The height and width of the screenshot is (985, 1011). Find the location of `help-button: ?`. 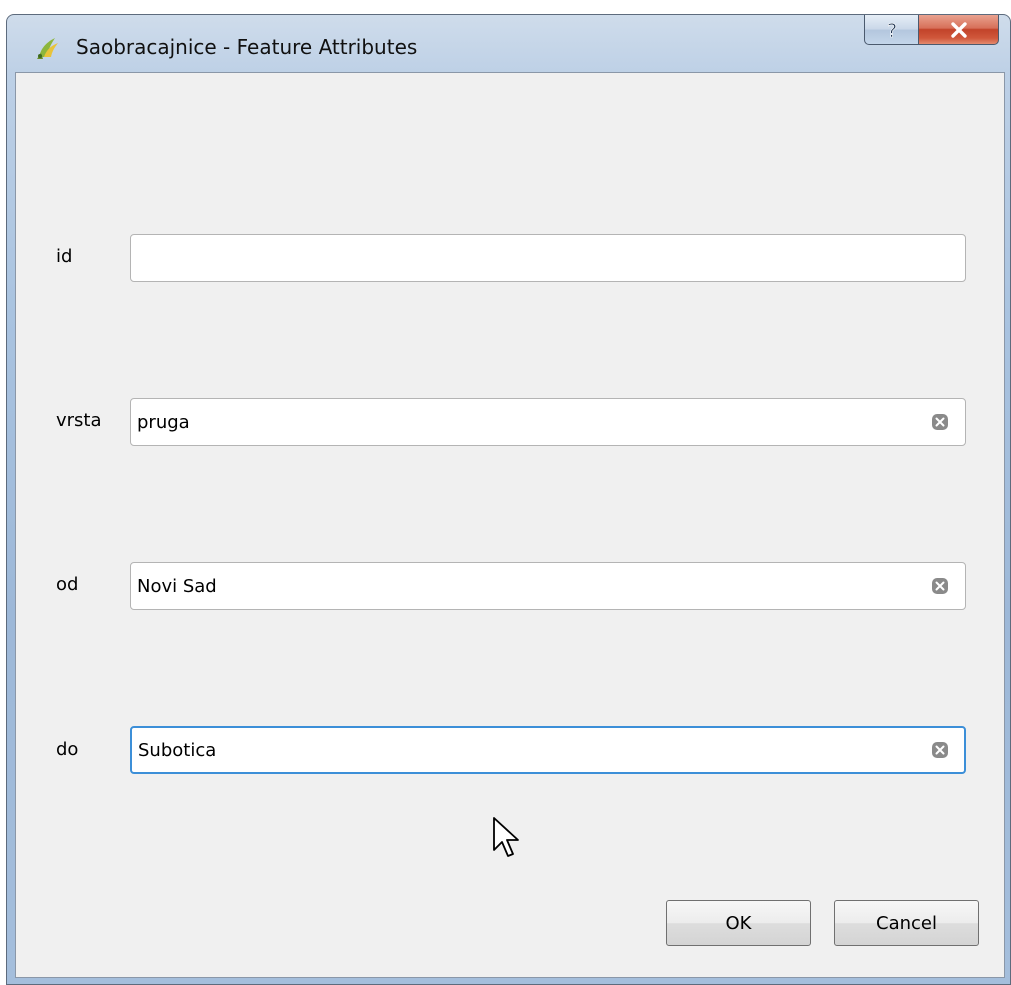

help-button: ? is located at coordinates (891, 30).